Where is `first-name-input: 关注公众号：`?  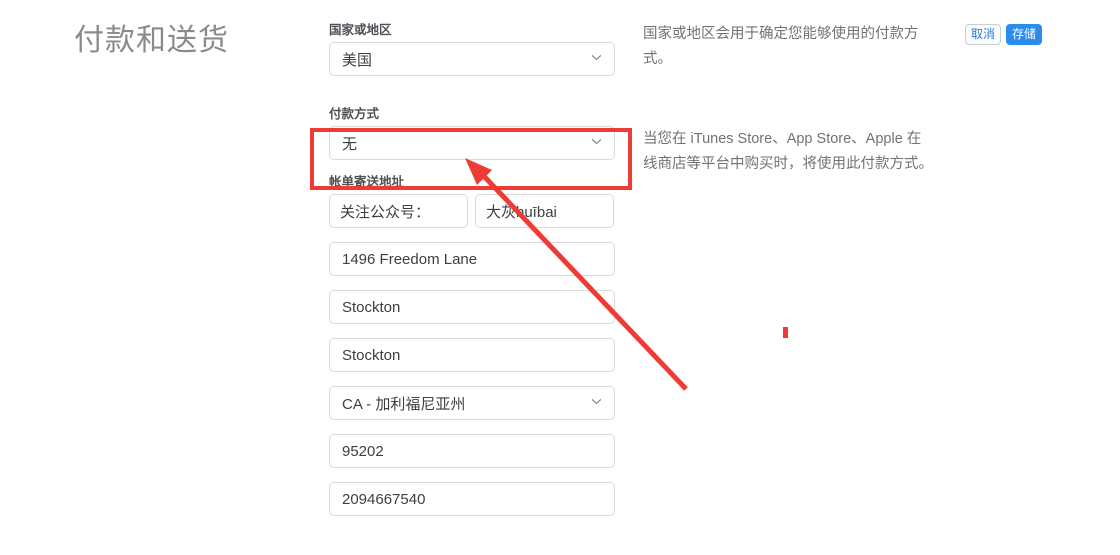 first-name-input: 关注公众号： is located at coordinates (398, 211).